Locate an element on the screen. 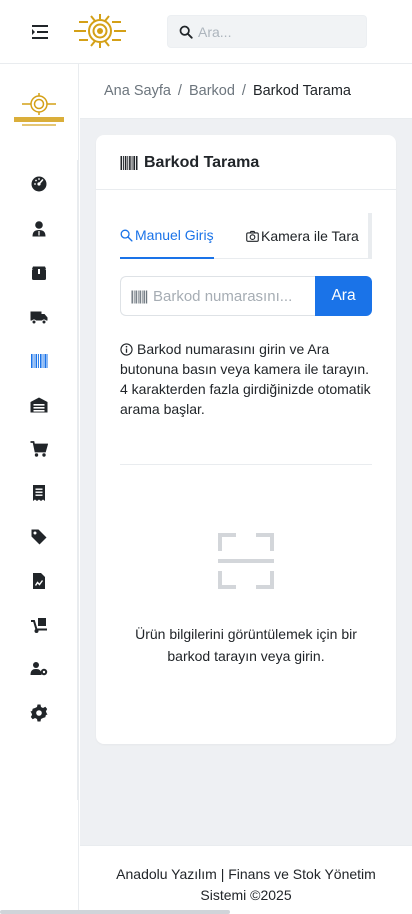 The image size is (412, 914). sidebar-item-dashboard is located at coordinates (39, 184).